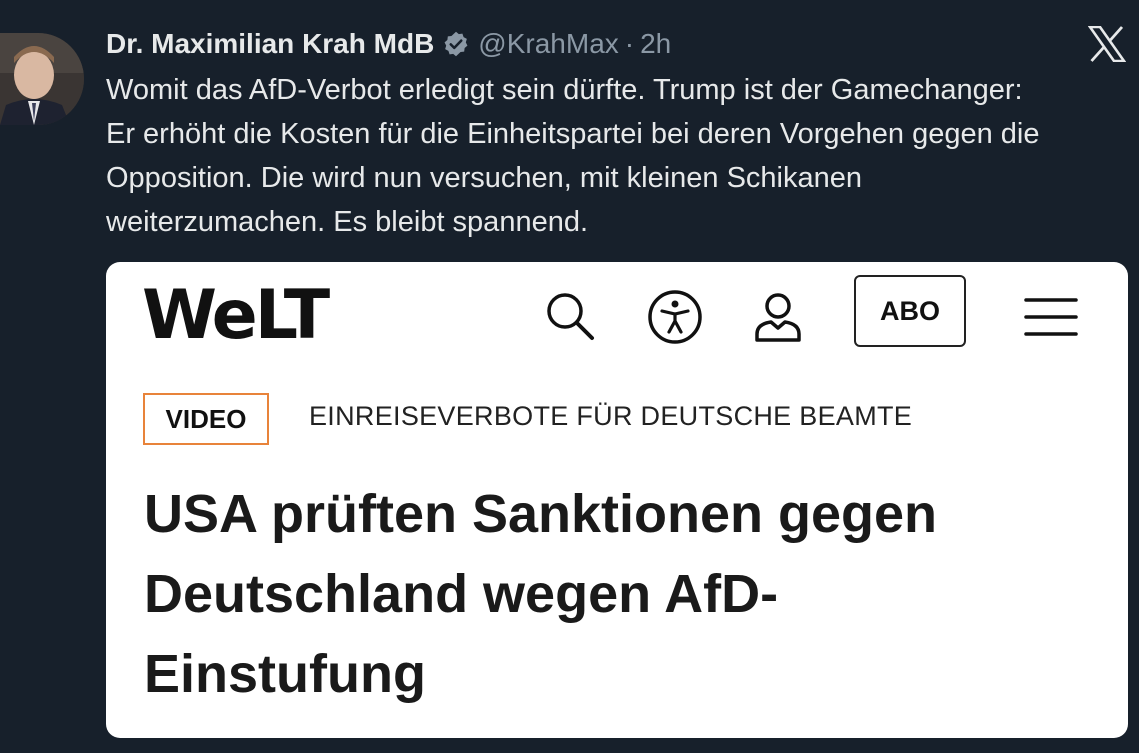  What do you see at coordinates (910, 311) in the screenshot?
I see `abo-button: ABO` at bounding box center [910, 311].